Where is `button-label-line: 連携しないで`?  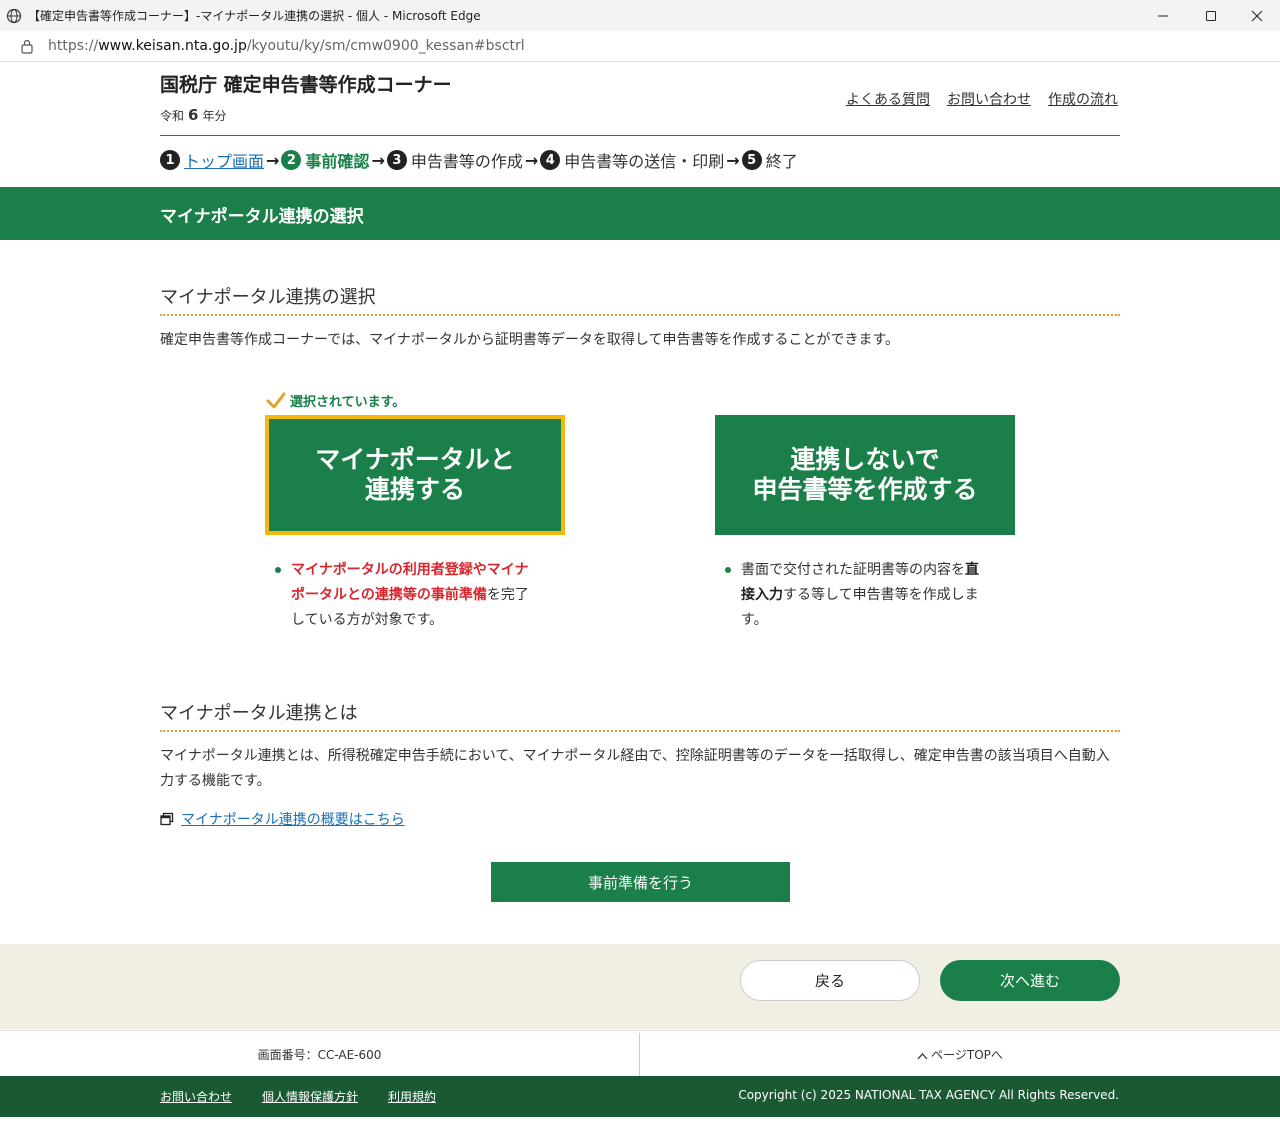 button-label-line: 連携しないで is located at coordinates (865, 459).